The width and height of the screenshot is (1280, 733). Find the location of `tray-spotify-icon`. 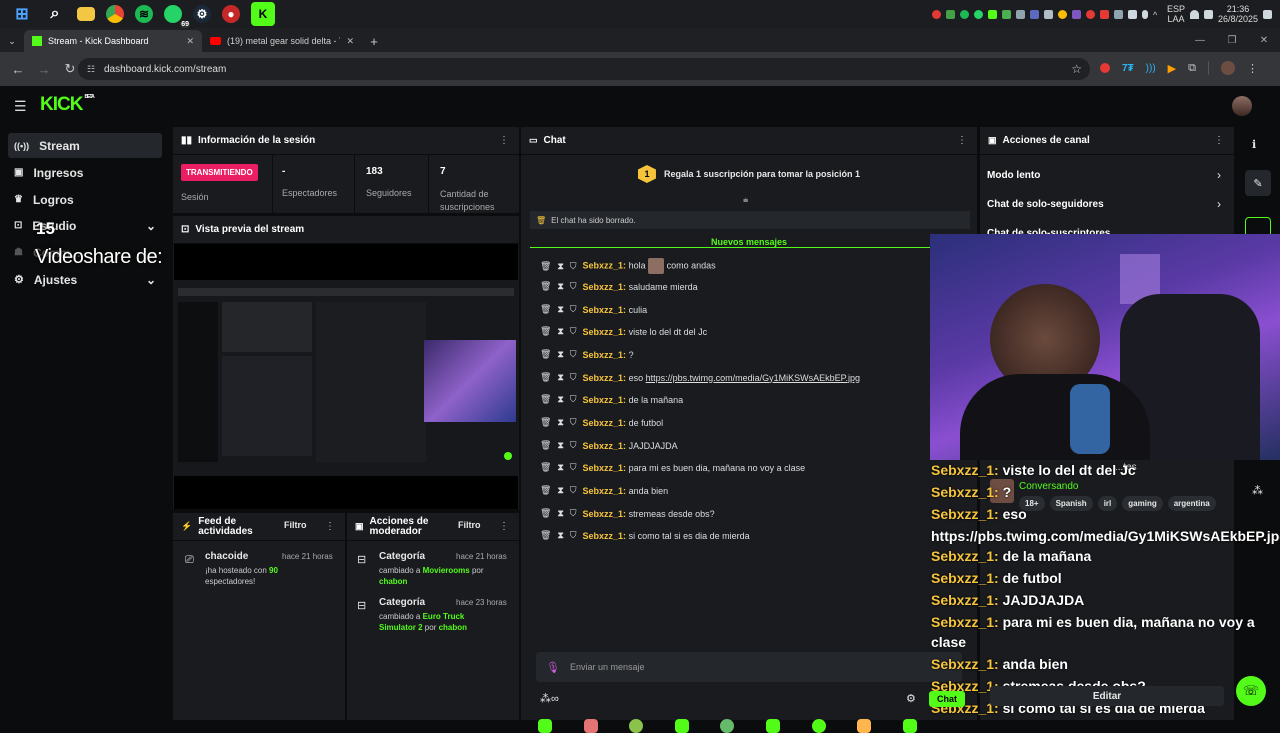

tray-spotify-icon is located at coordinates (964, 14).